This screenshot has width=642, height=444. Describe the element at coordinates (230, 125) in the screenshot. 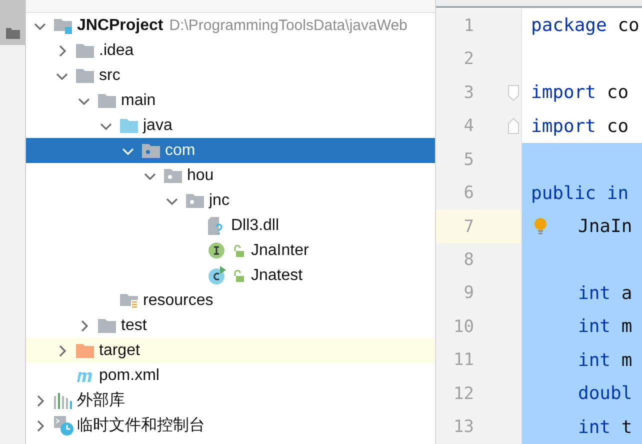

I see `tree-item: java` at that location.